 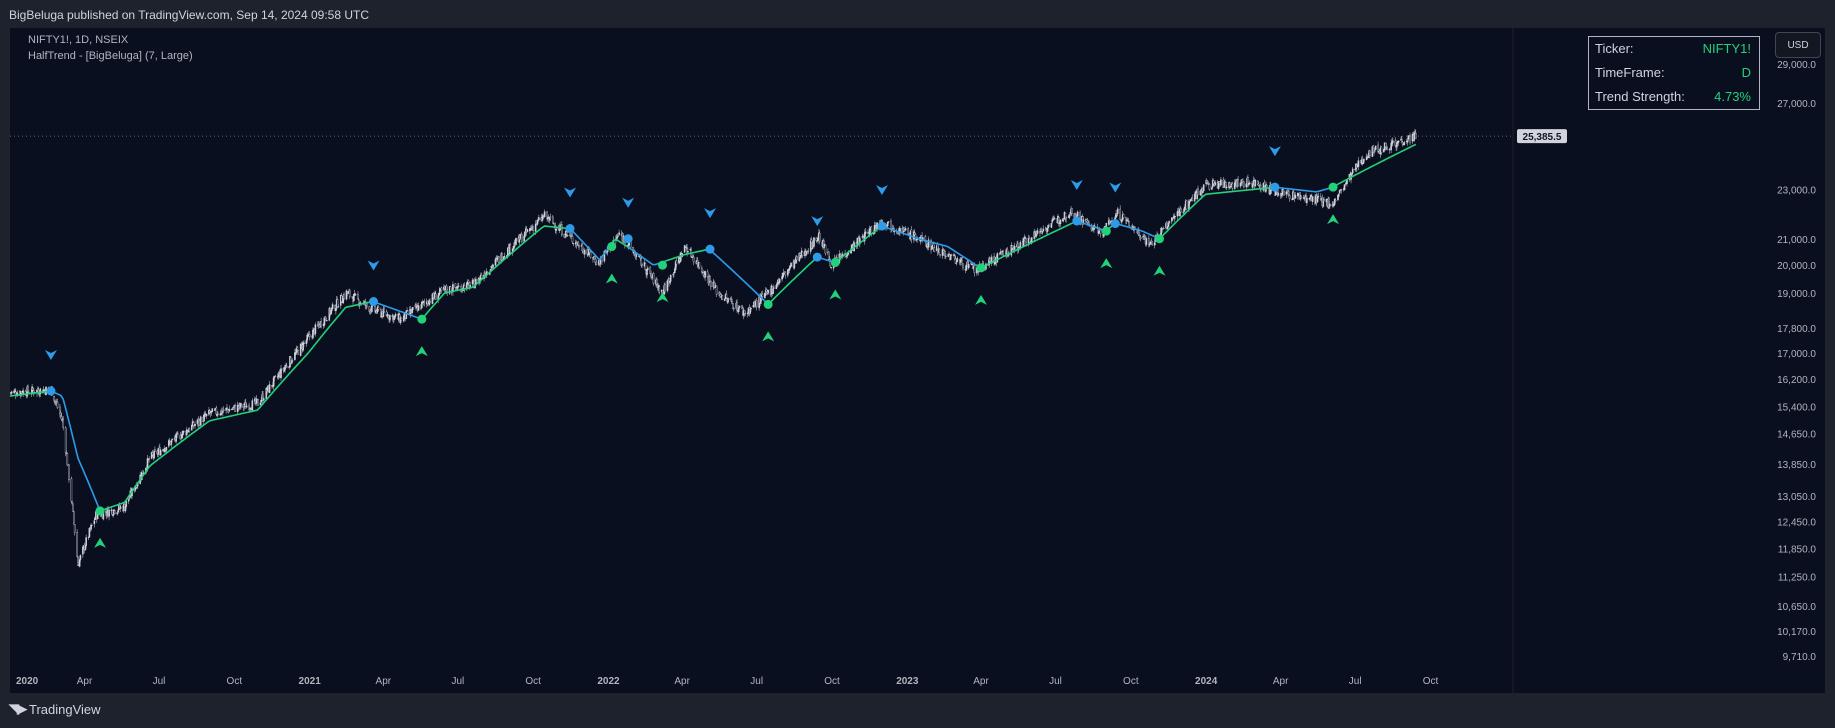 I want to click on table-row: Ticker: NIFTY1!, so click(x=1674, y=49).